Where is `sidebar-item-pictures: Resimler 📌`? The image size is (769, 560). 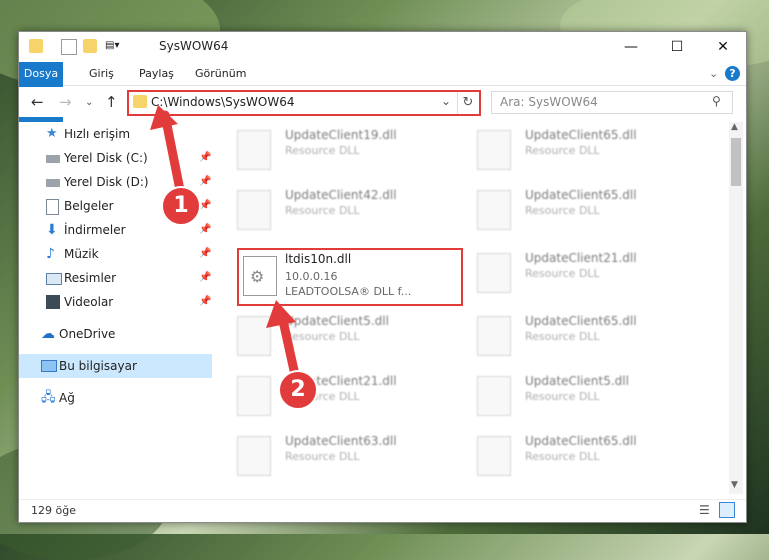
sidebar-item-pictures: Resimler 📌 is located at coordinates (115, 278).